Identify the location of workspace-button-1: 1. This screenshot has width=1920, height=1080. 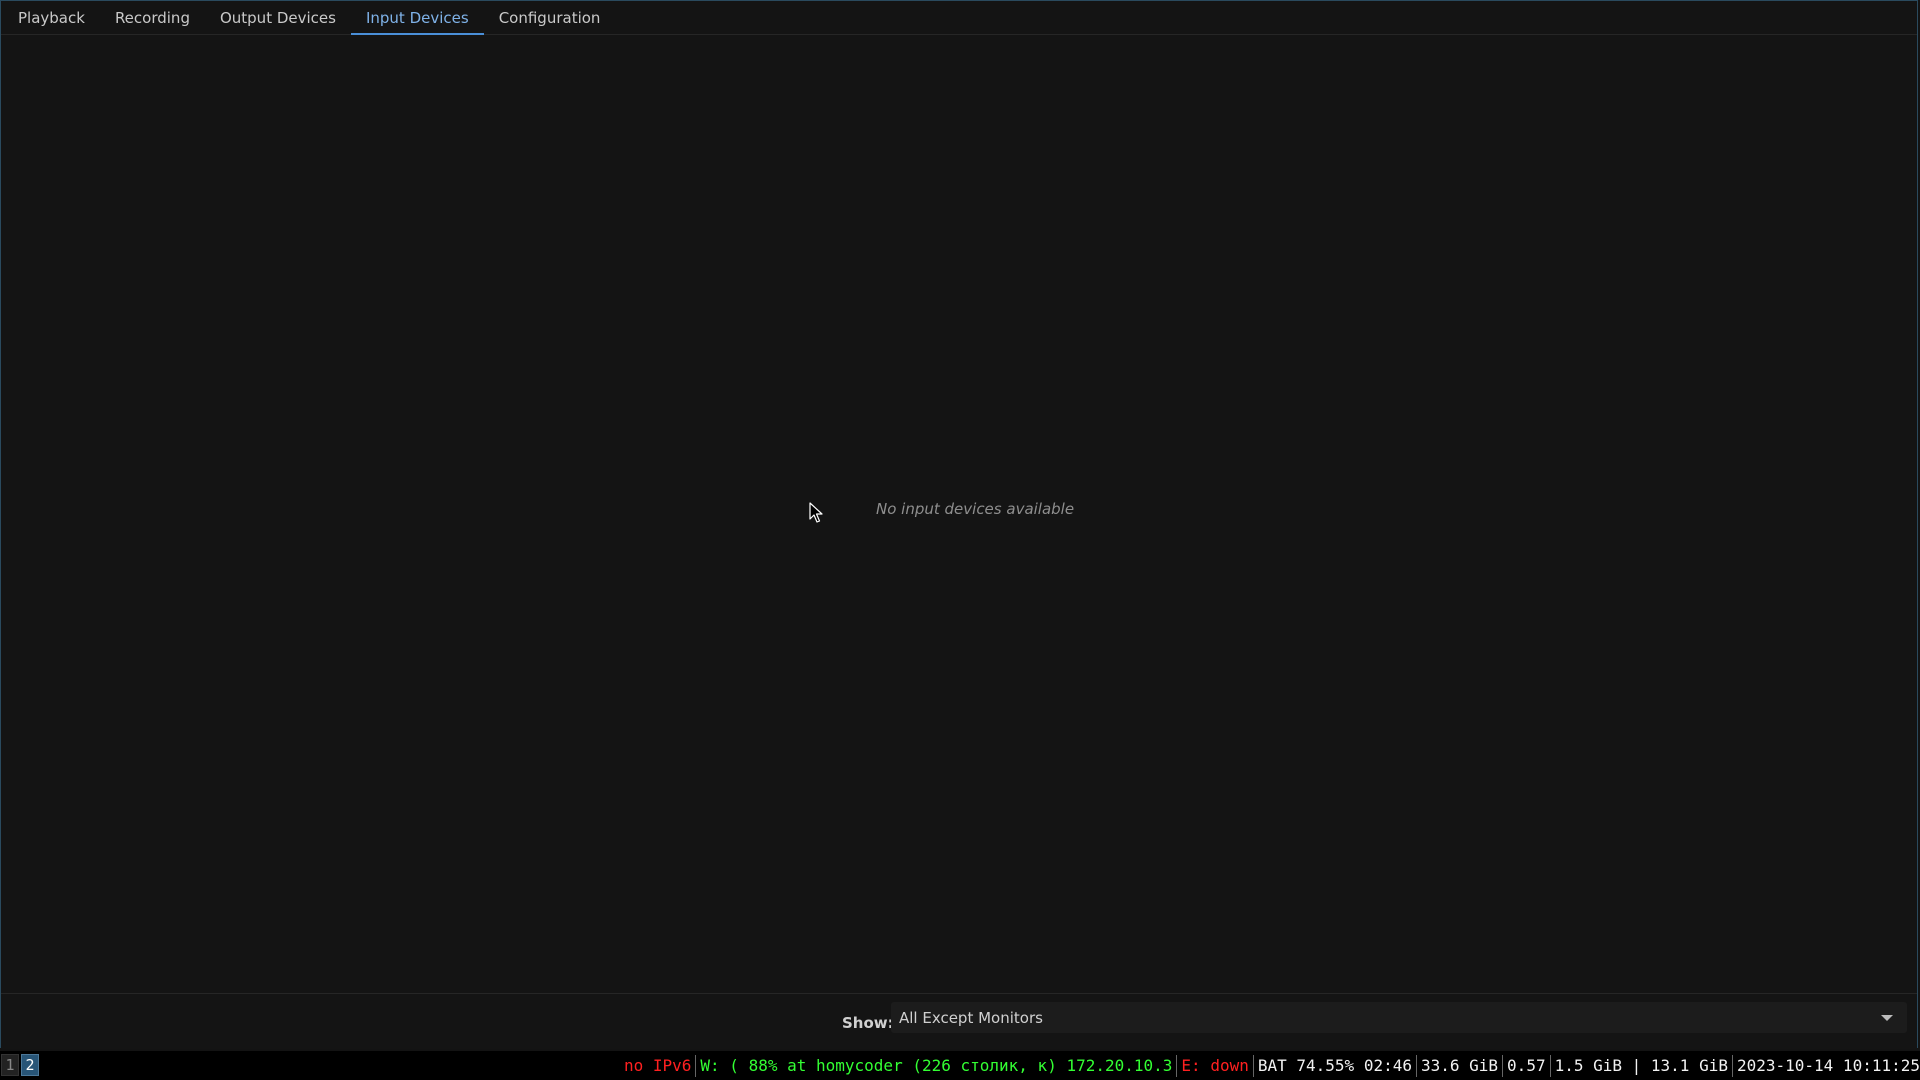
(10, 1065).